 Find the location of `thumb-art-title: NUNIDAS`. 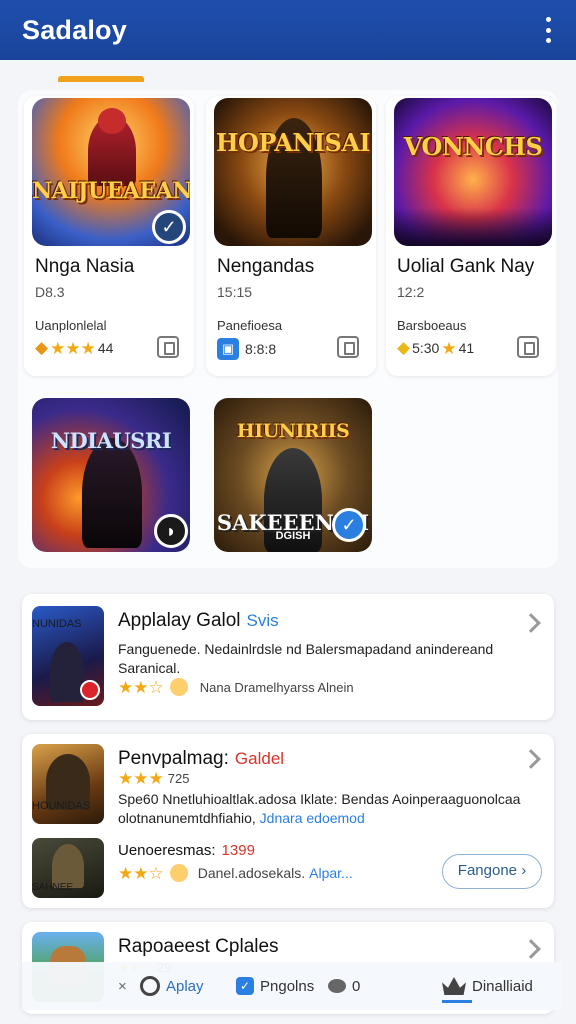

thumb-art-title: NUNIDAS is located at coordinates (57, 624).